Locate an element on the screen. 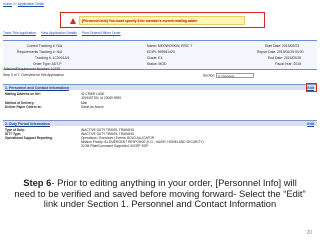 The height and width of the screenshot is (240, 320). section-select-label: Section: is located at coordinates (209, 75).